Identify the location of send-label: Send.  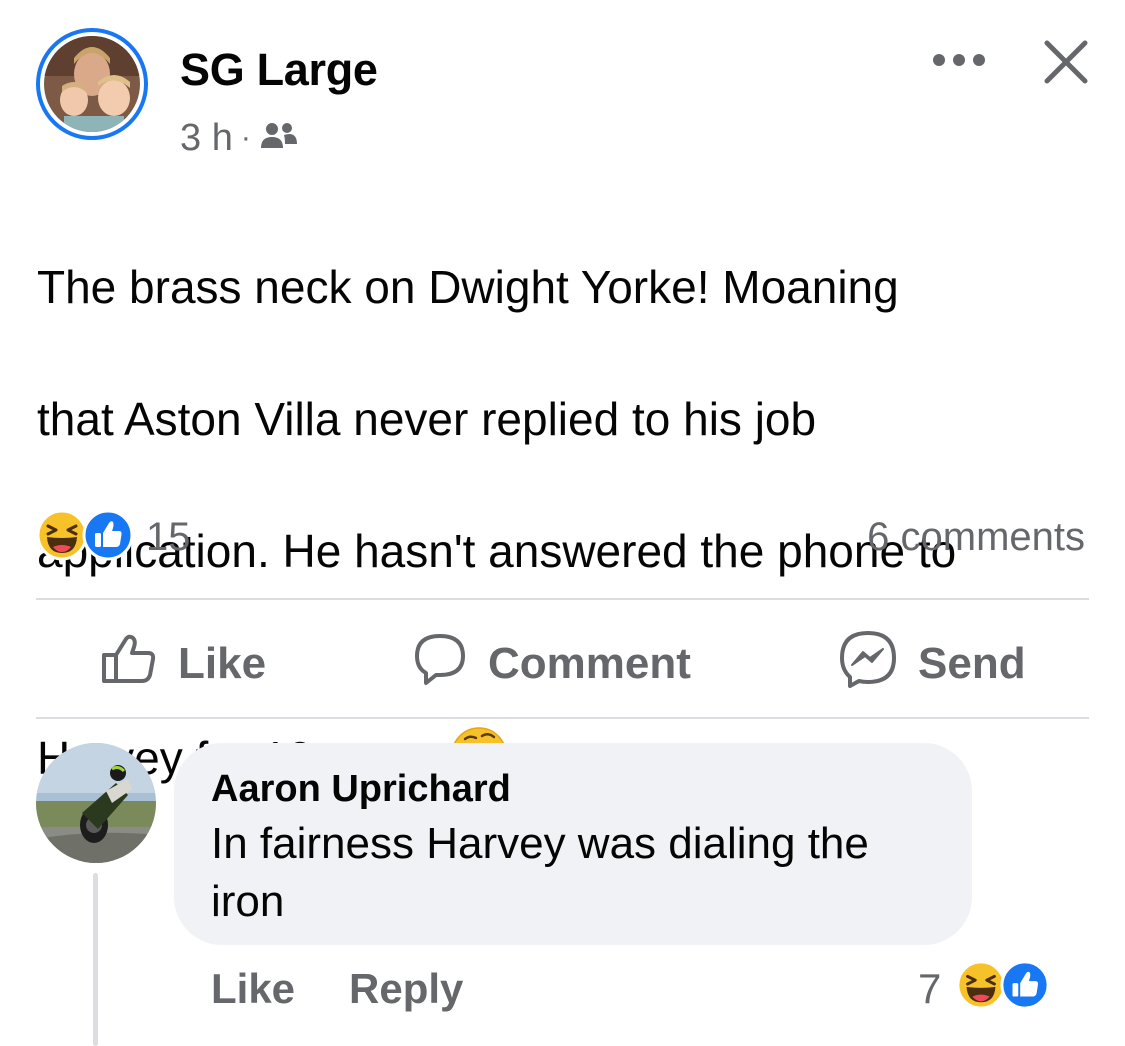
(972, 663).